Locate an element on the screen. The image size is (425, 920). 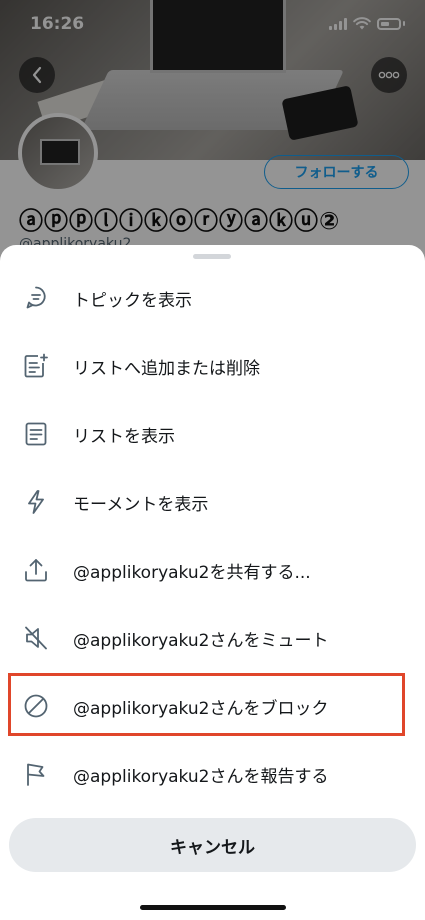
list-add-icon is located at coordinates (36, 366).